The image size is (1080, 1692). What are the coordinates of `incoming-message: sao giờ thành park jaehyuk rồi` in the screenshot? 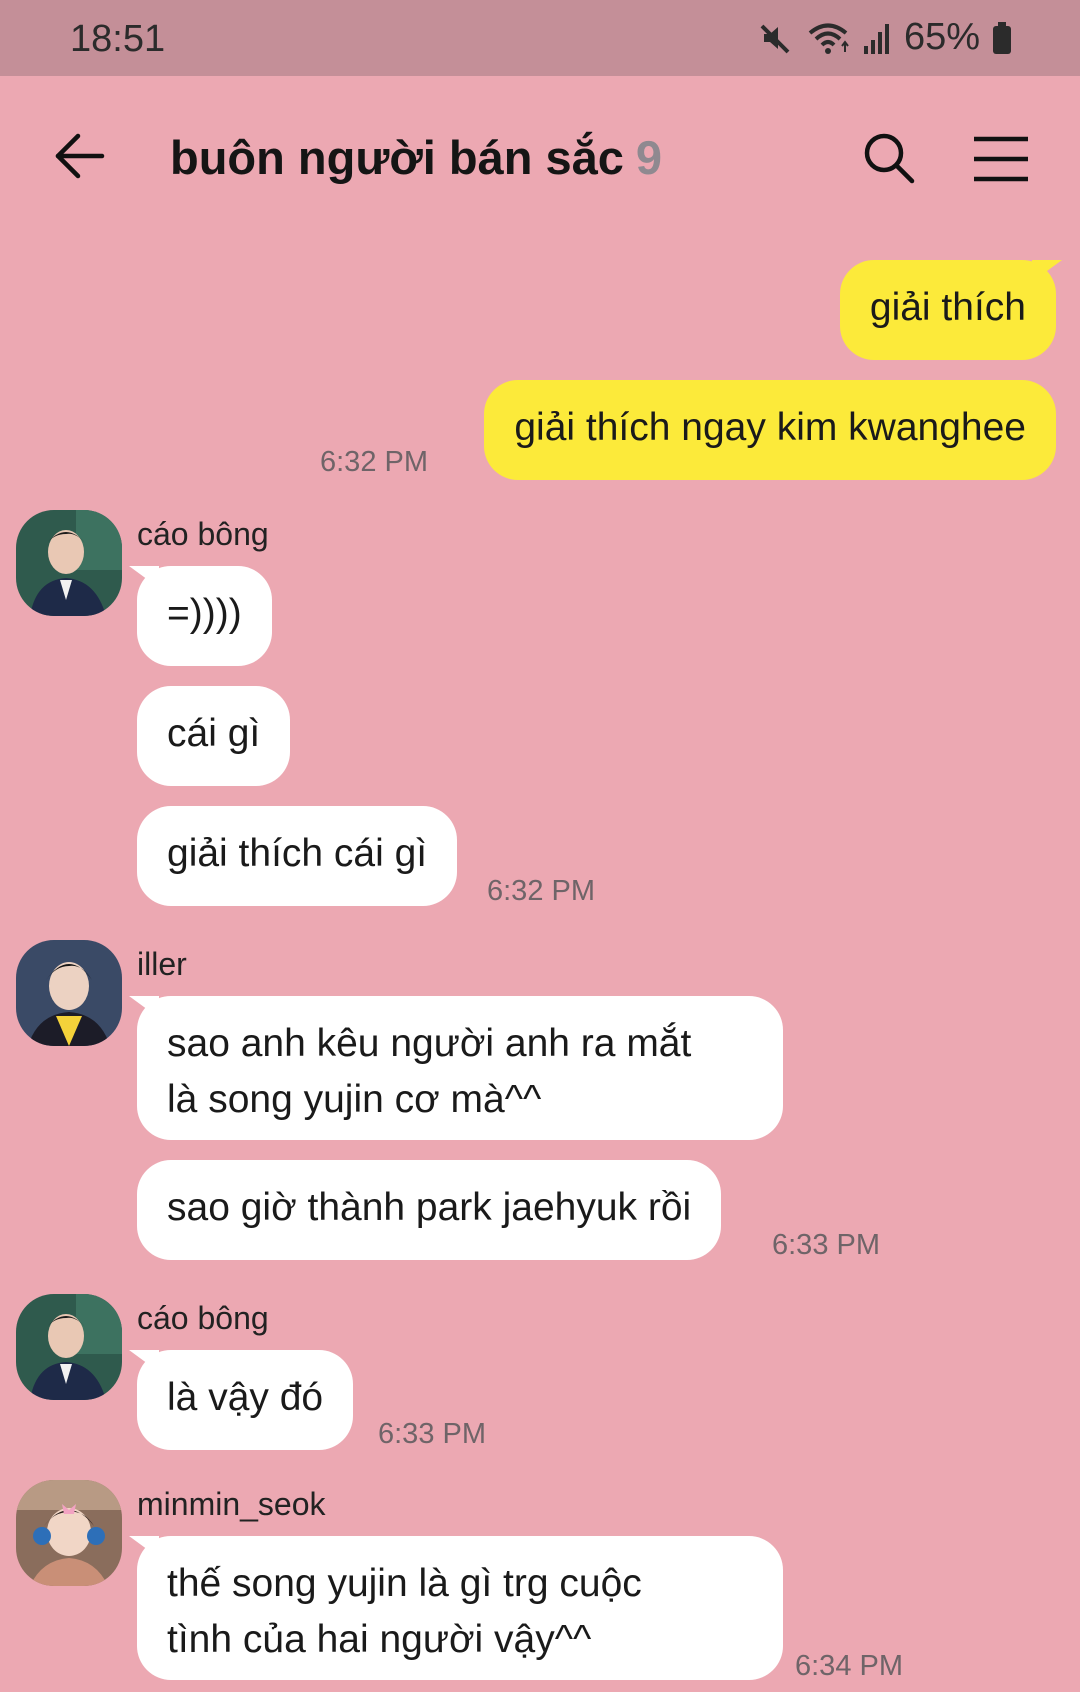 It's located at (429, 1210).